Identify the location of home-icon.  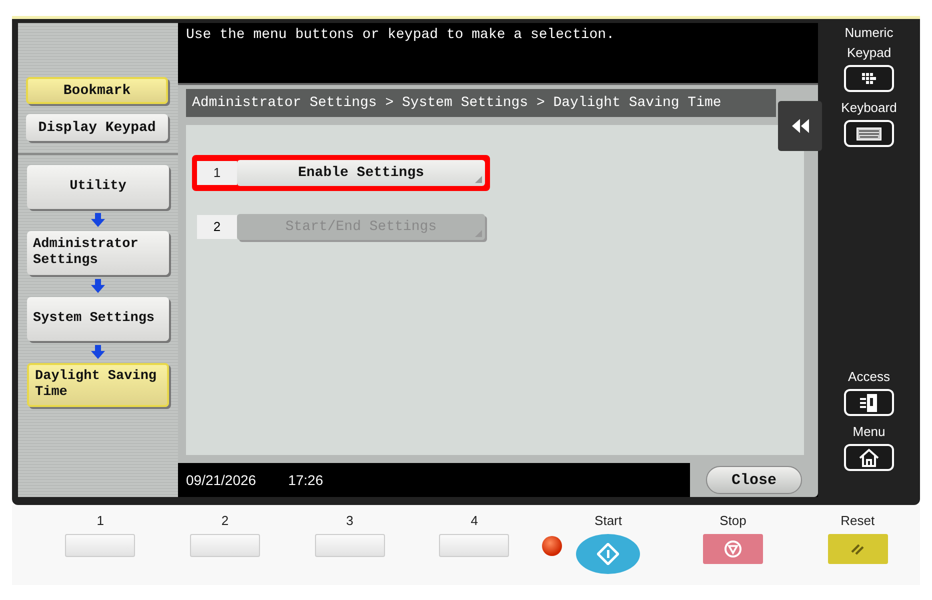
(869, 458).